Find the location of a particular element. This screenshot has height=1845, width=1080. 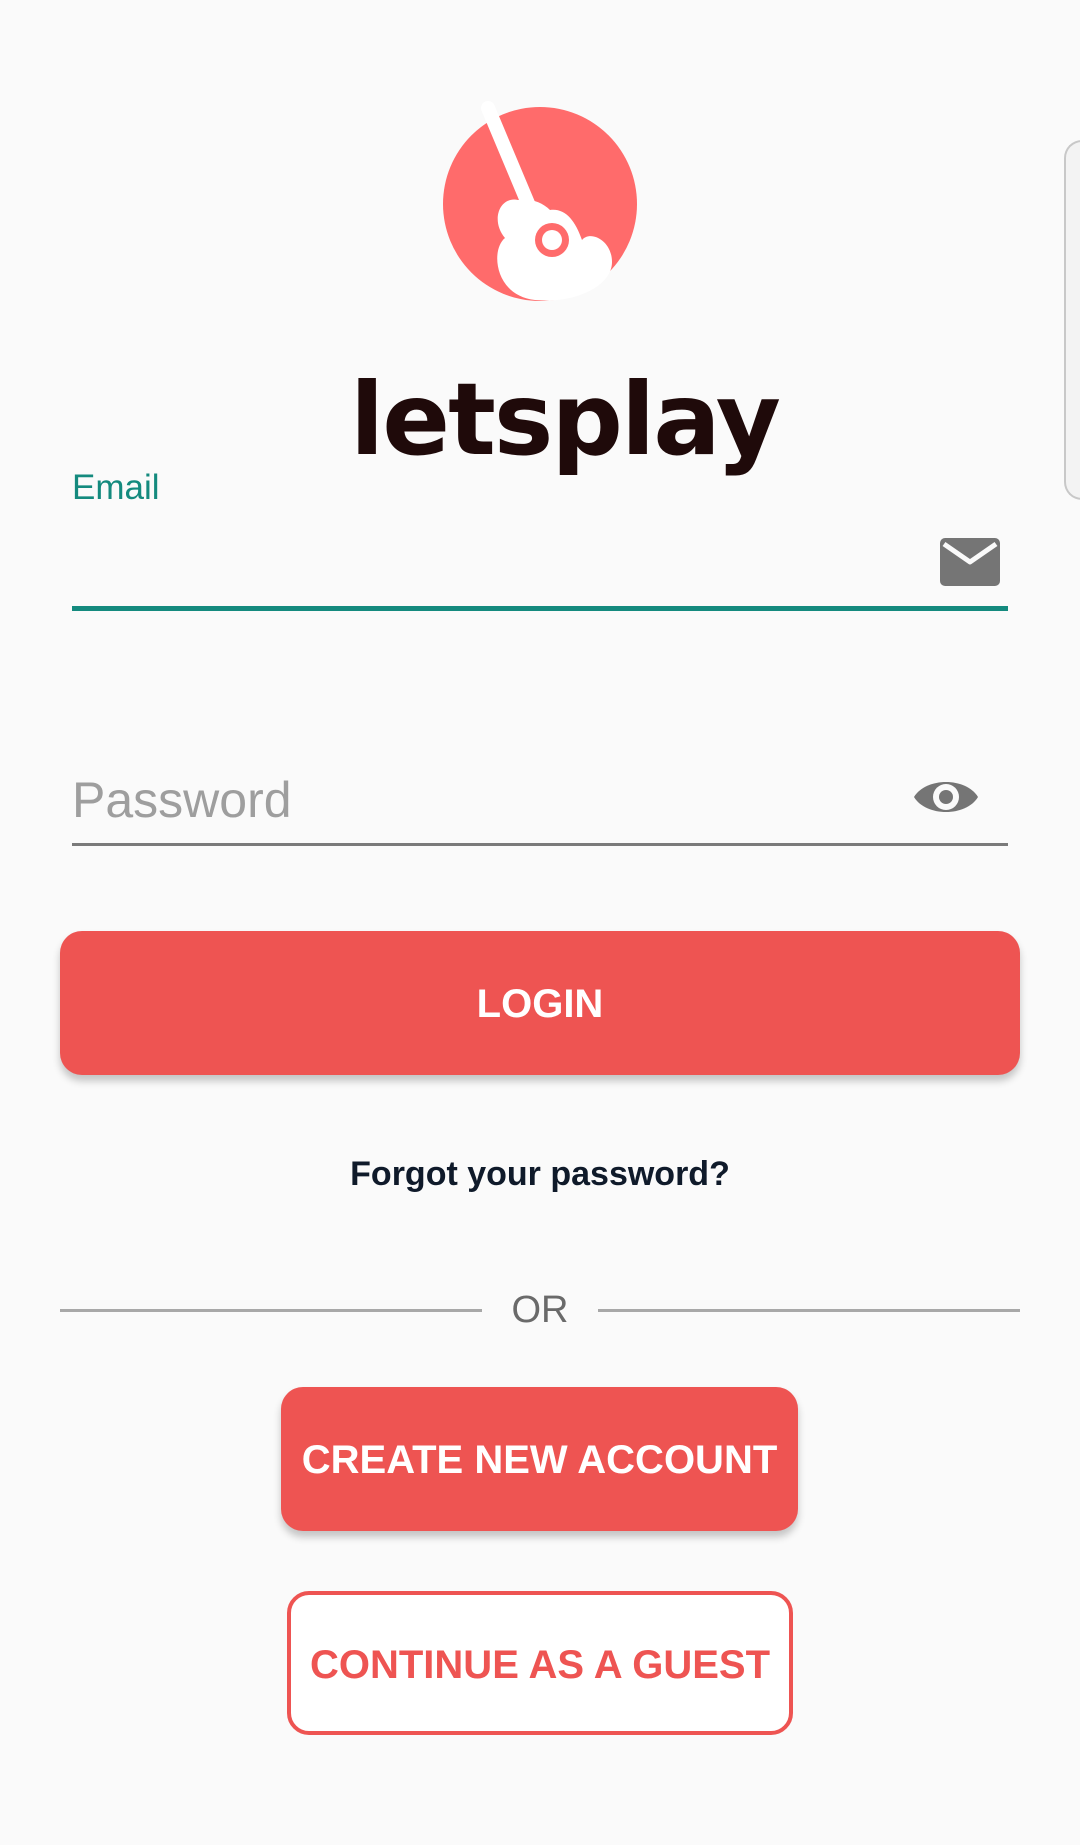

divider-right is located at coordinates (809, 1310).